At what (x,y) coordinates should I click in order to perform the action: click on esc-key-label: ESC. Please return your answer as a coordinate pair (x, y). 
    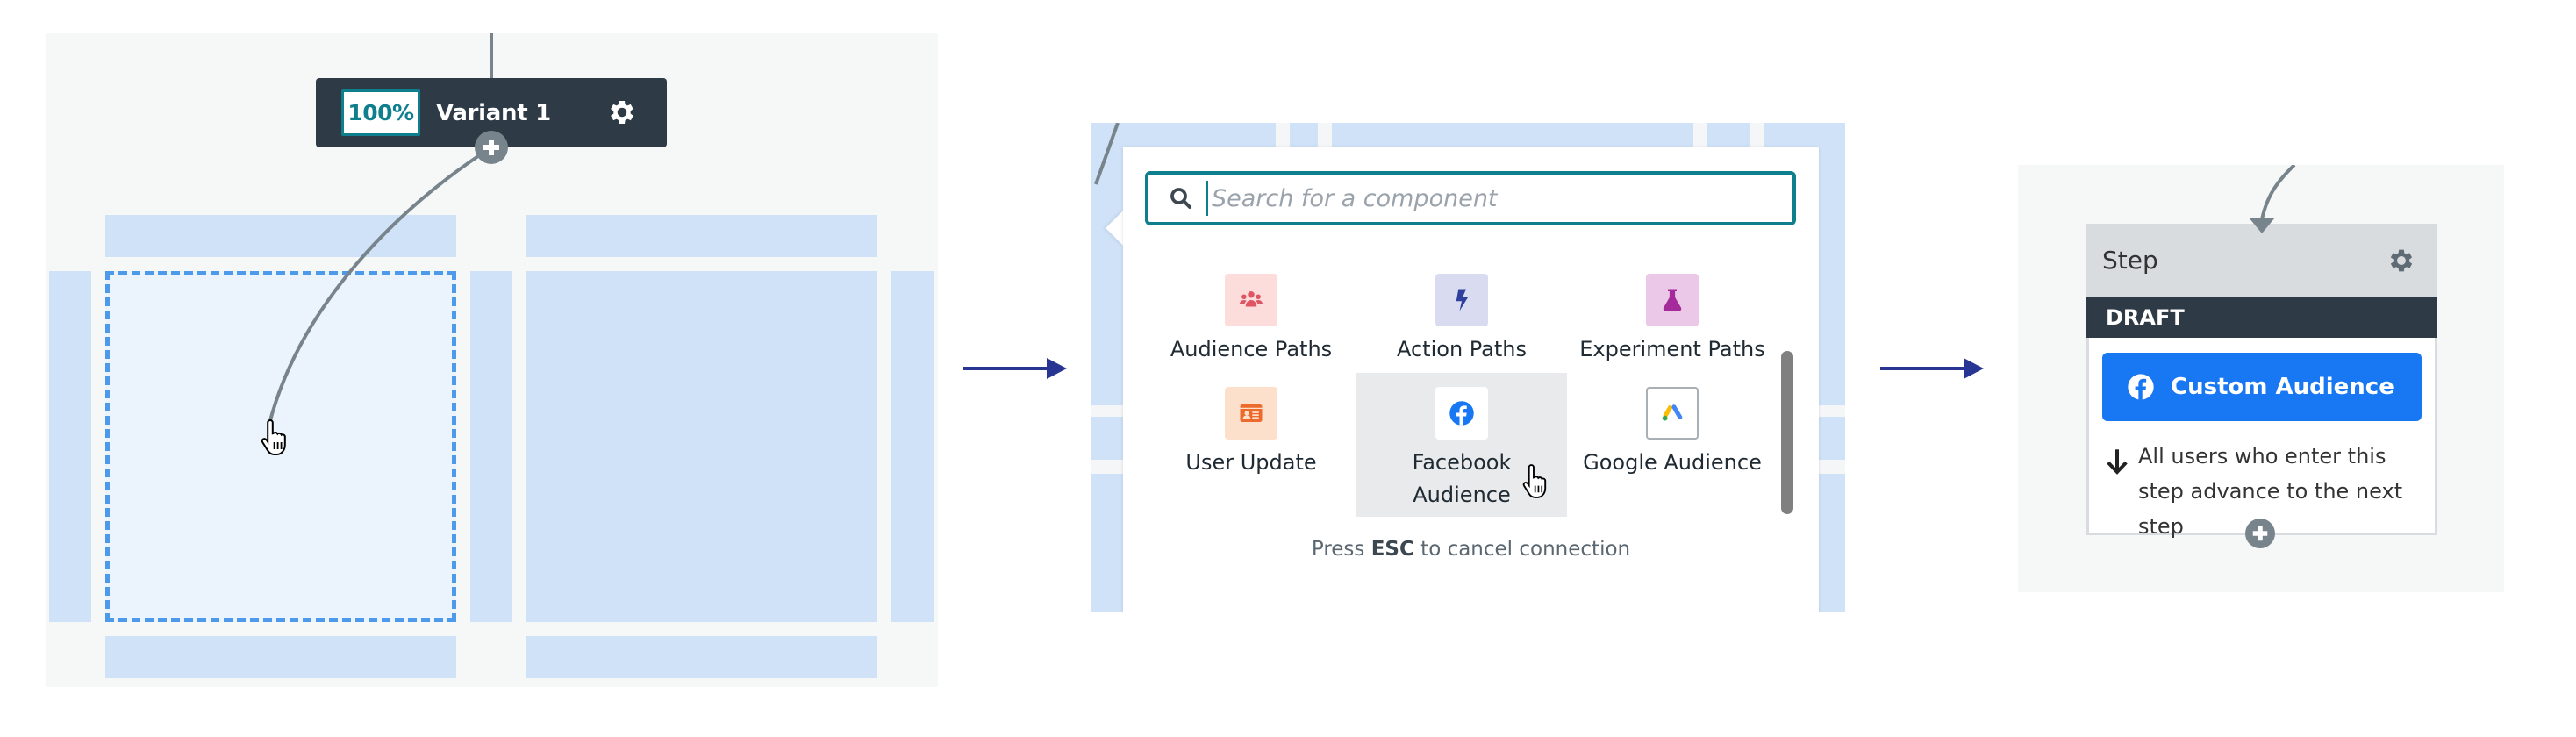
    Looking at the image, I should click on (1392, 549).